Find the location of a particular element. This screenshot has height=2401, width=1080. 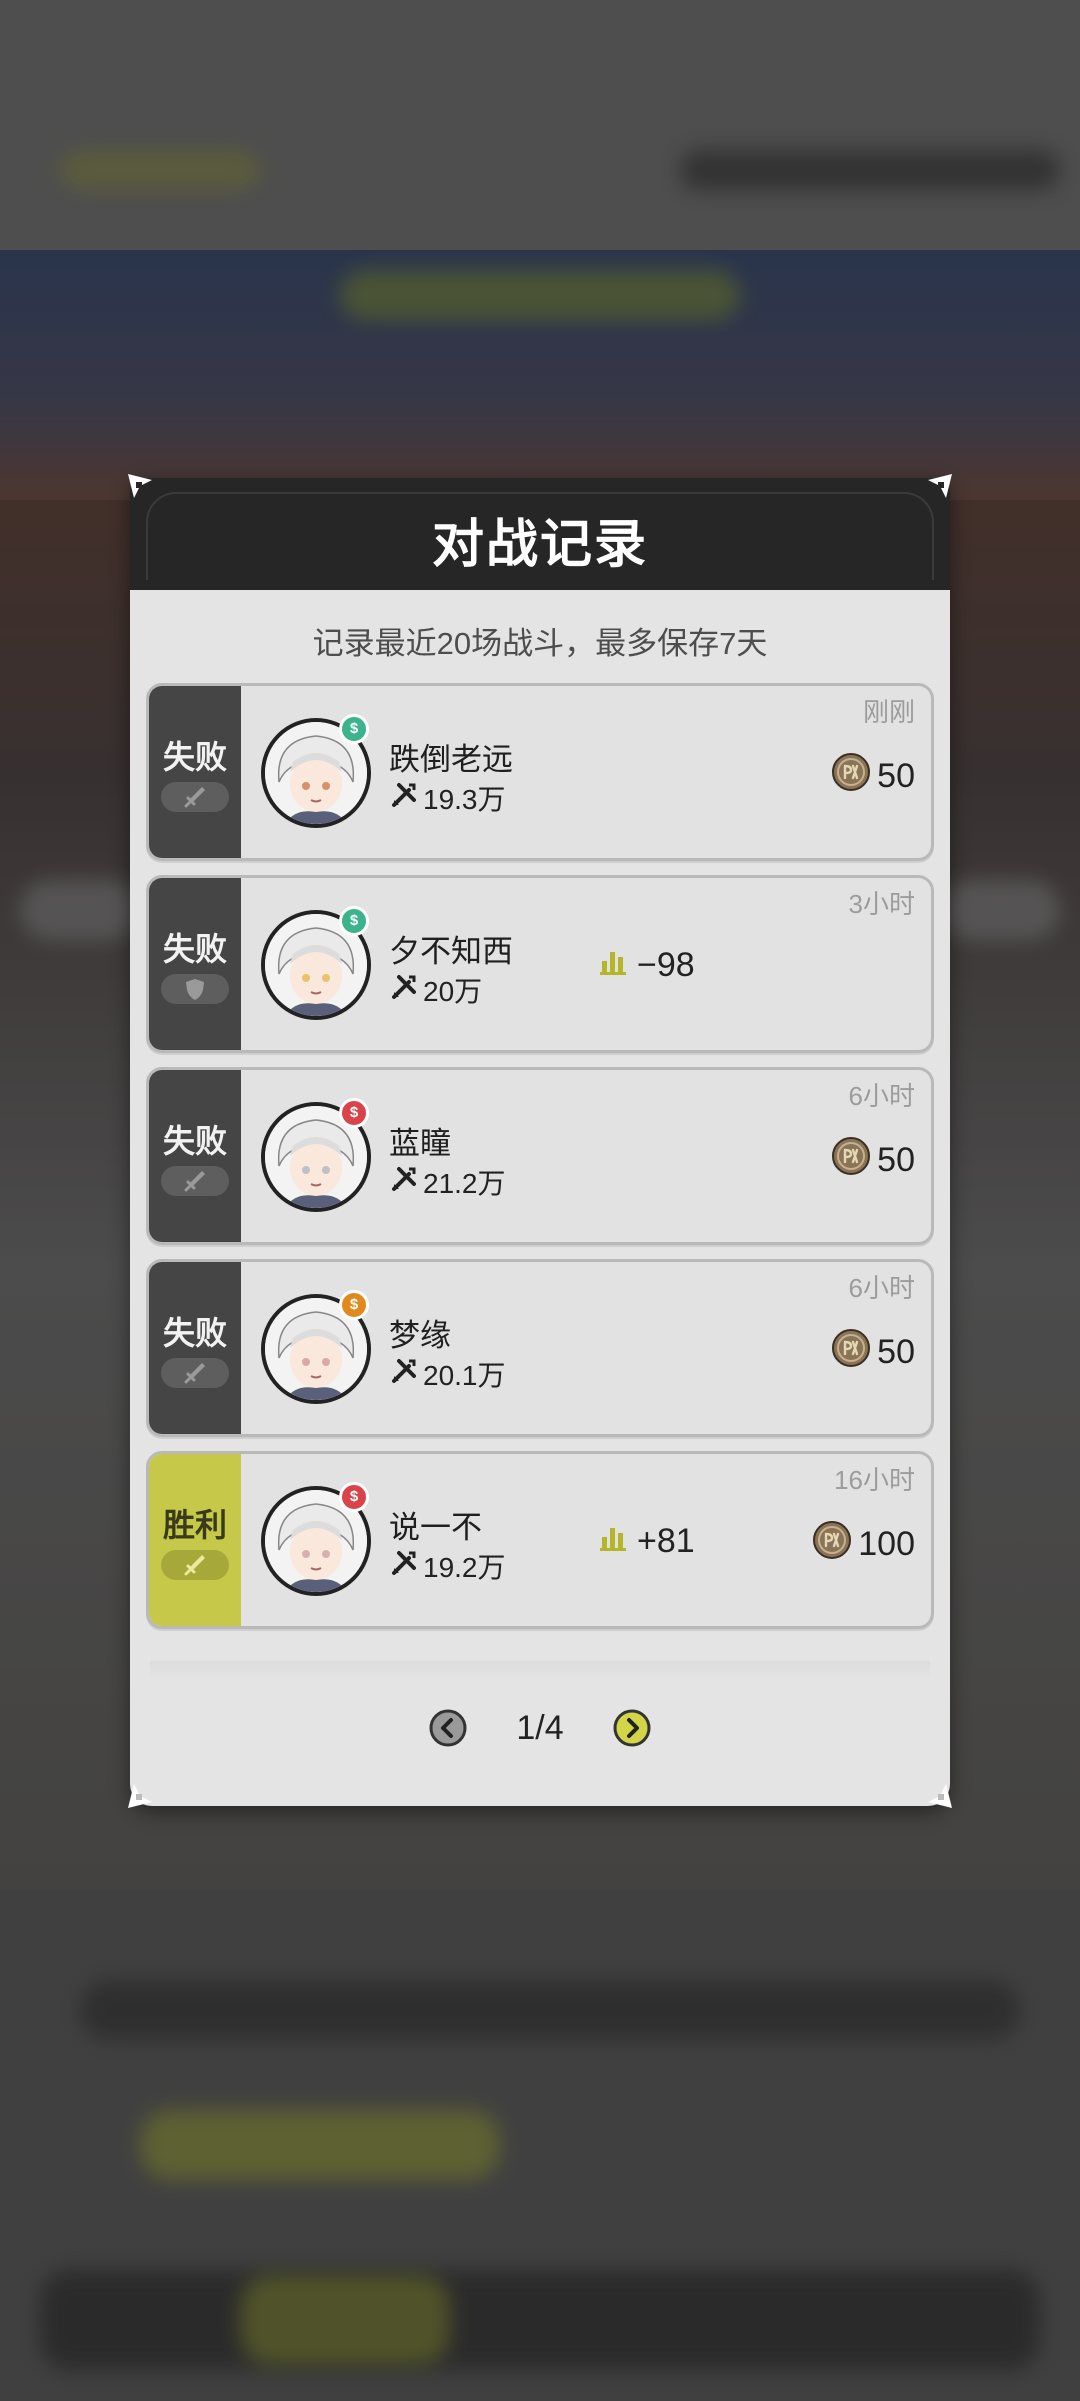

player-name: 跌倒老远 is located at coordinates (451, 759).